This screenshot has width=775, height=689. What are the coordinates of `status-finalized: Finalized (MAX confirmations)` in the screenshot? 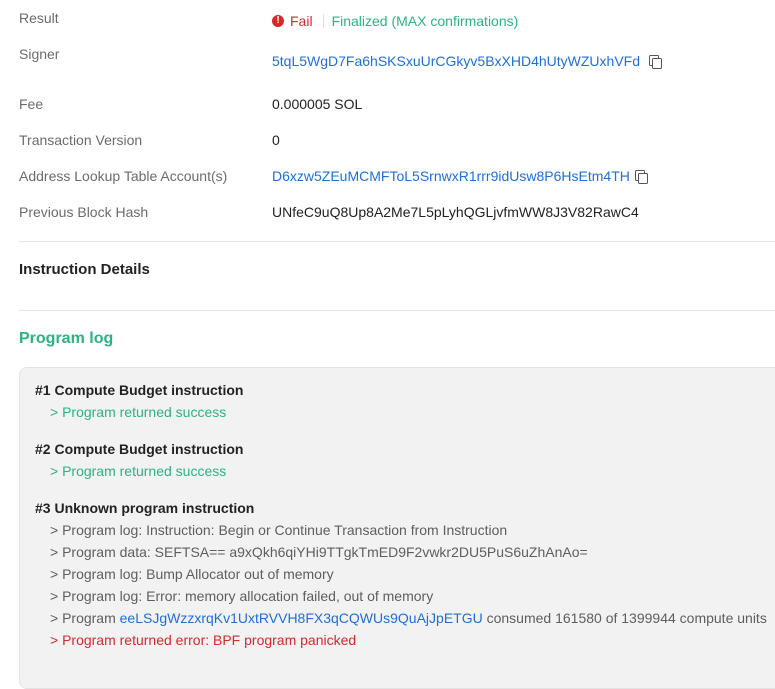 It's located at (425, 21).